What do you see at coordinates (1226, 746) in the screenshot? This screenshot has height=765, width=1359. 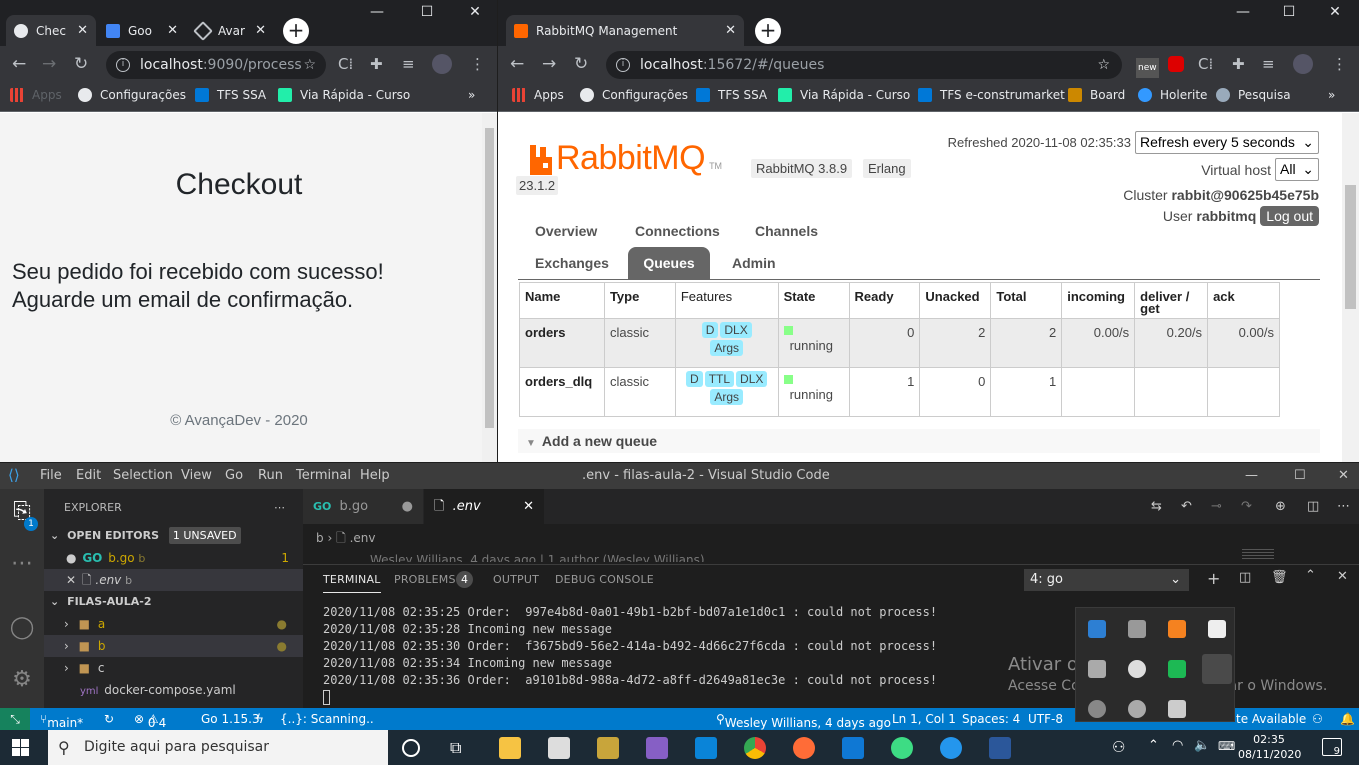 I see `language-icon: ⌨` at bounding box center [1226, 746].